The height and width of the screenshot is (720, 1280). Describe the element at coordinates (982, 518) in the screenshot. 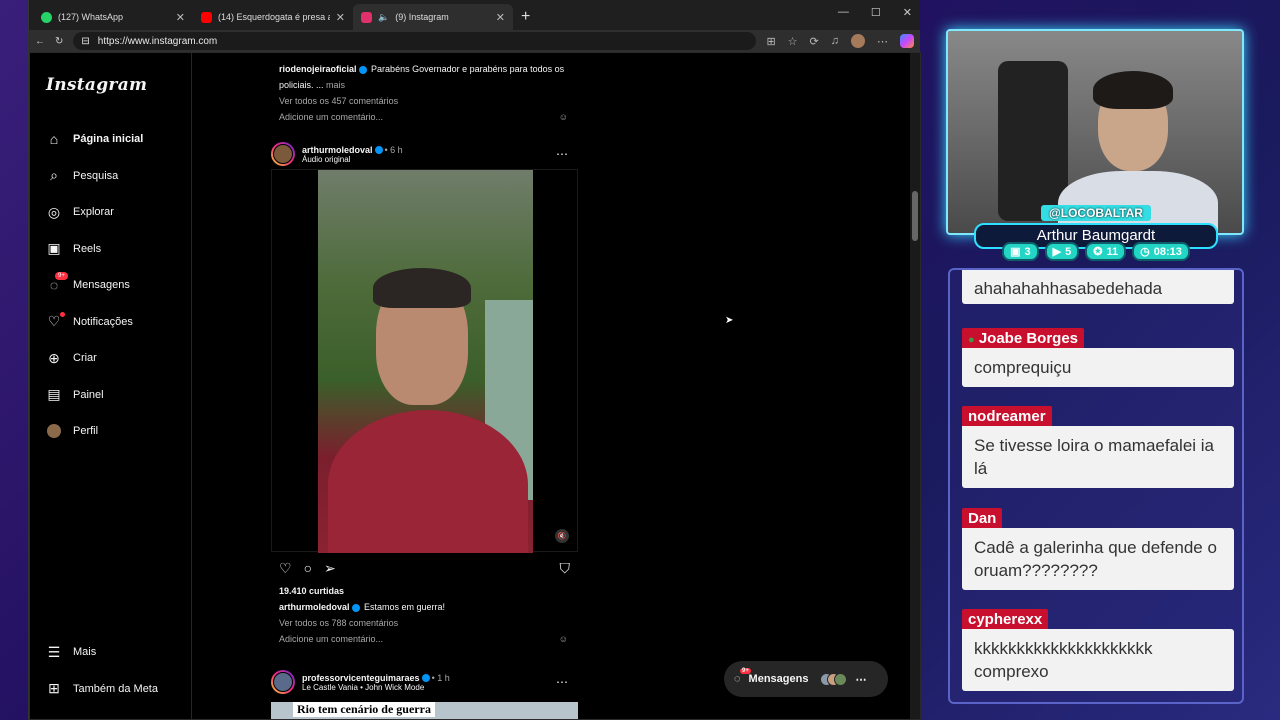

I see `chat-username: Dan` at that location.